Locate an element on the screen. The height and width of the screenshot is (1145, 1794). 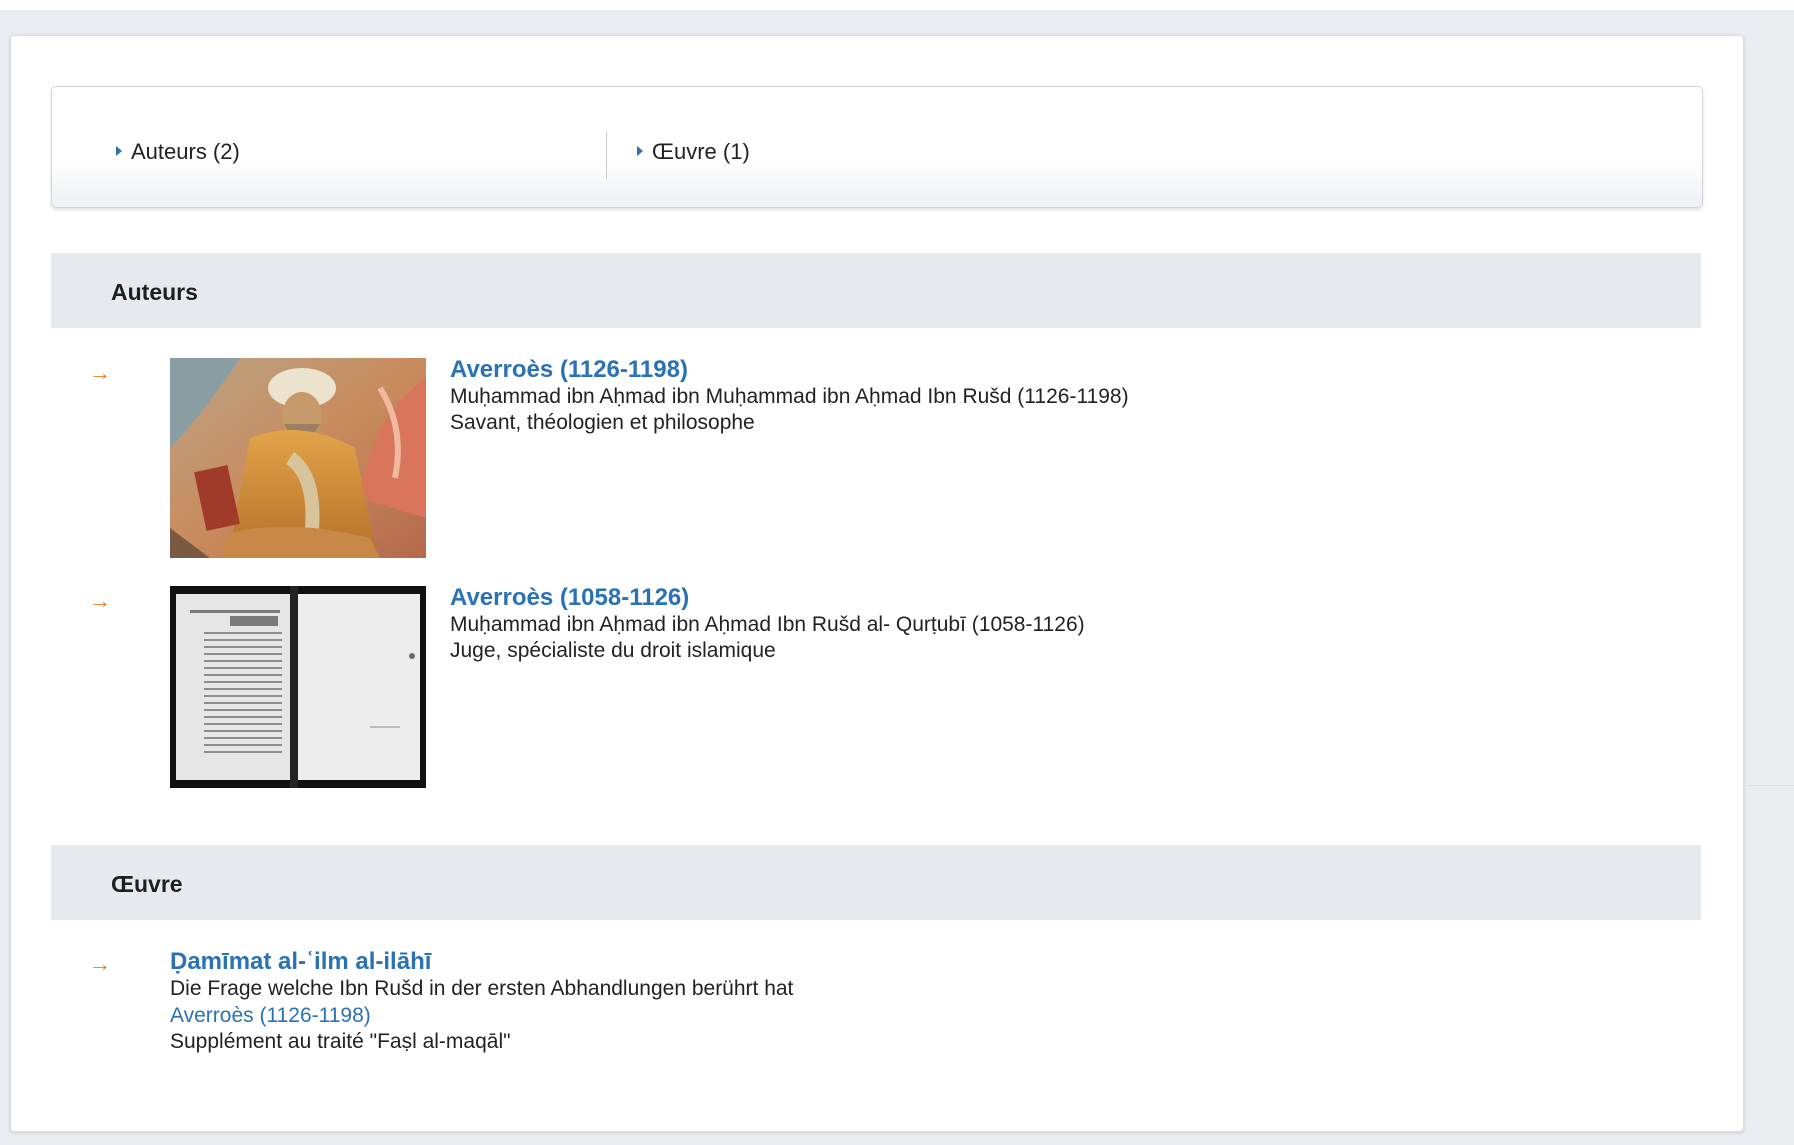
work-author-link: Averroès (1126-1198) is located at coordinates (481, 1015).